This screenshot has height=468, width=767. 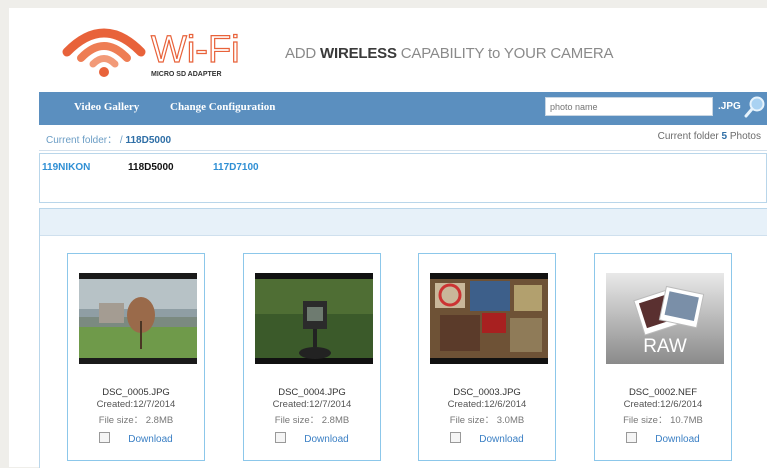 I want to click on wifi-signal-icon, so click(x=104, y=52).